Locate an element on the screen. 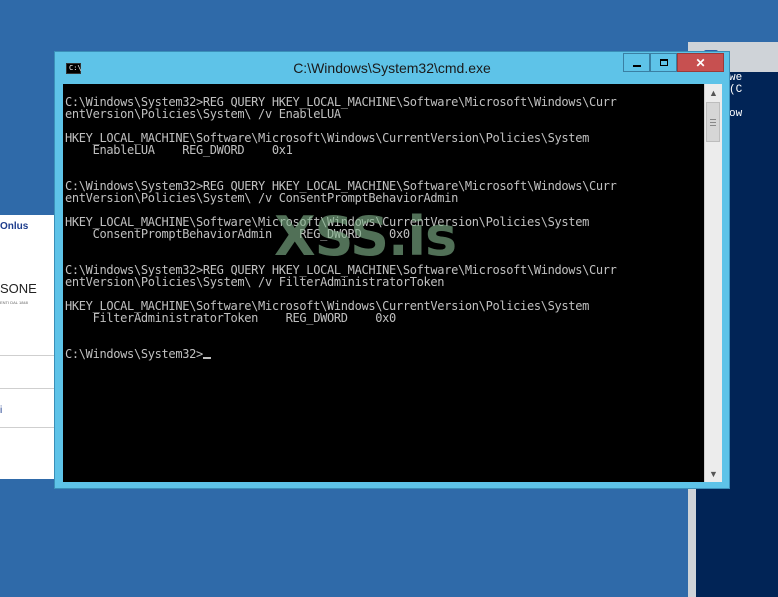  text-cursor is located at coordinates (206, 358).